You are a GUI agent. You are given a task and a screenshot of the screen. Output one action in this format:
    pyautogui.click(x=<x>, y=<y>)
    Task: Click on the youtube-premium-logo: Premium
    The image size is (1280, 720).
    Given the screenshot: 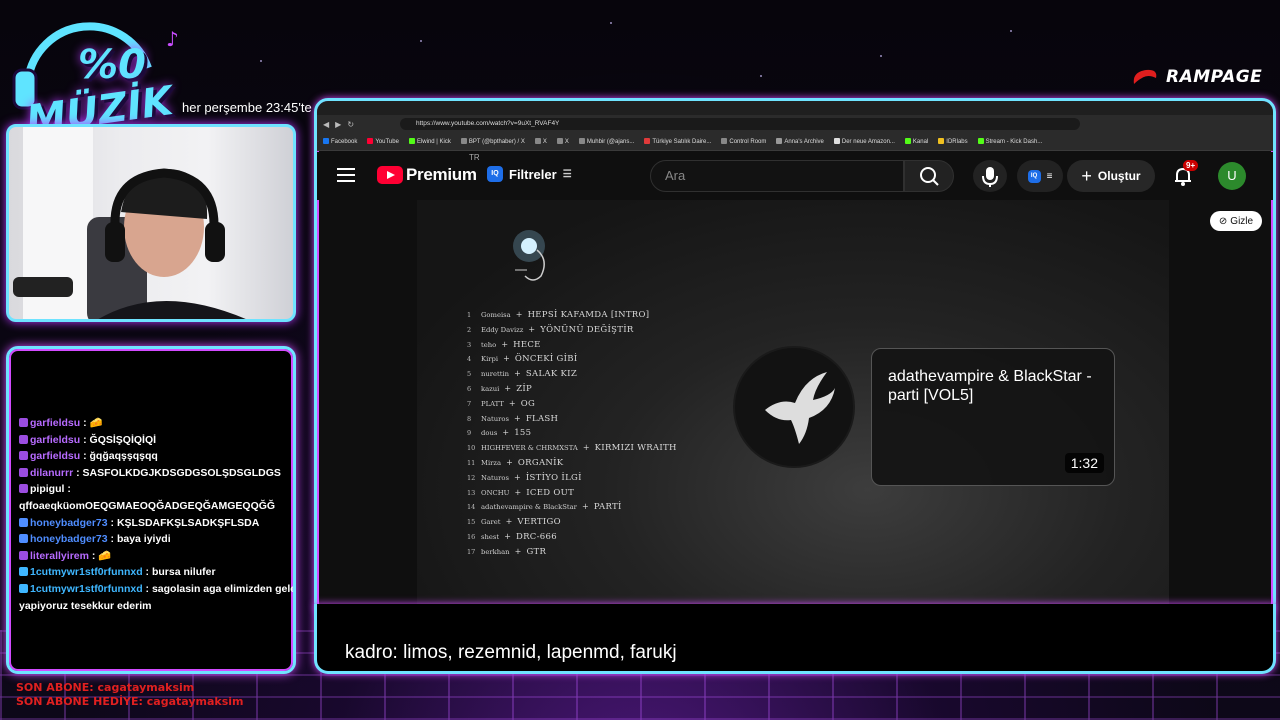 What is the action you would take?
    pyautogui.click(x=427, y=175)
    